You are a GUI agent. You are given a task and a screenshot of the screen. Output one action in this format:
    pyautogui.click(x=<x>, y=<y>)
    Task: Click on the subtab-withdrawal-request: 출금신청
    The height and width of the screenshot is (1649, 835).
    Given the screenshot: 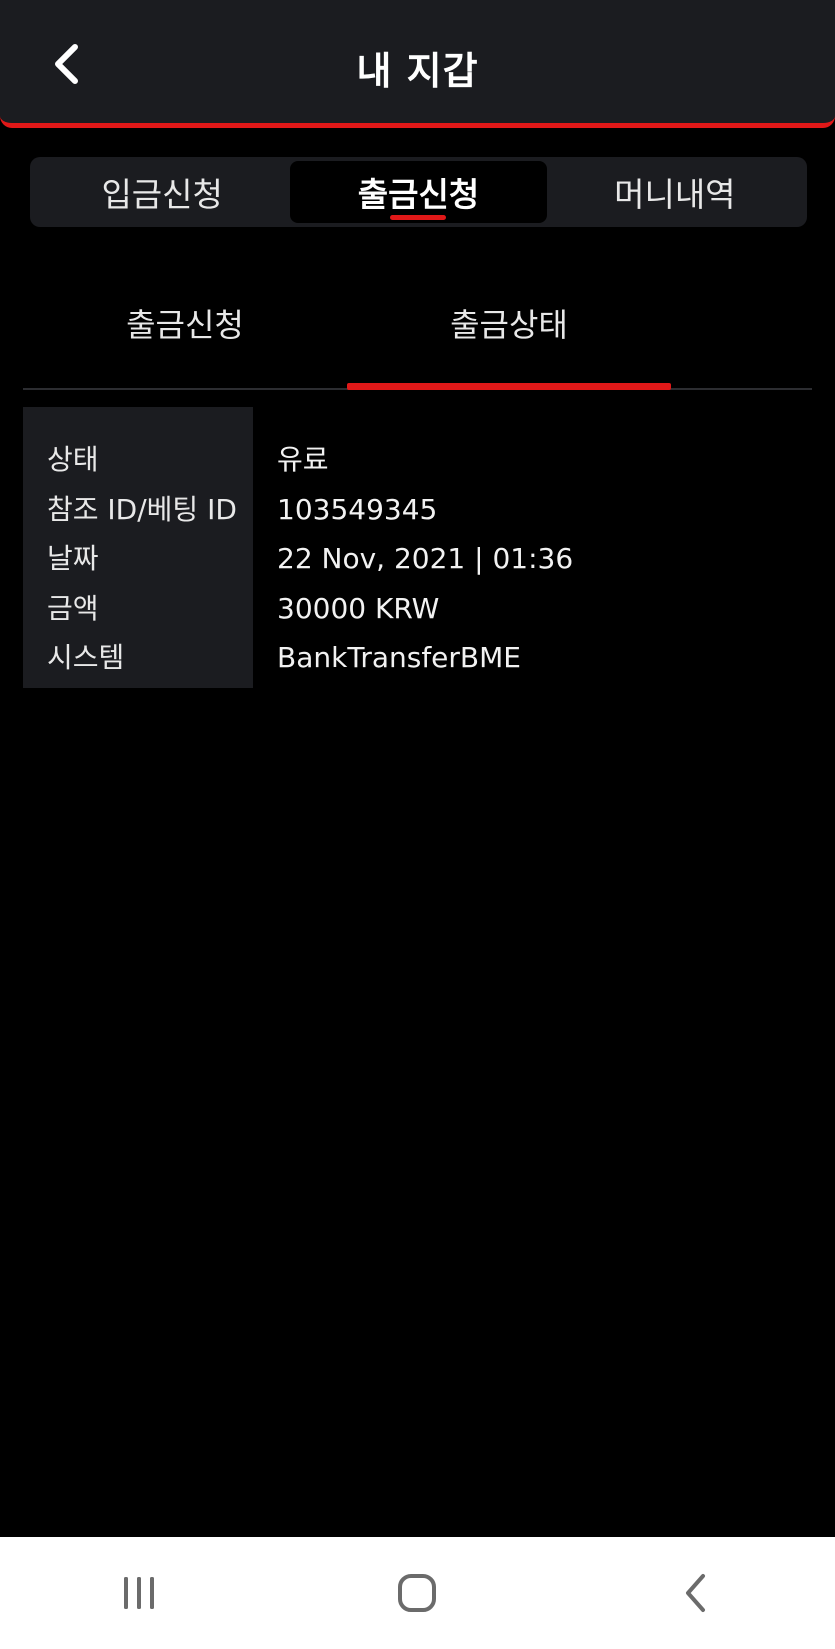 What is the action you would take?
    pyautogui.click(x=185, y=334)
    